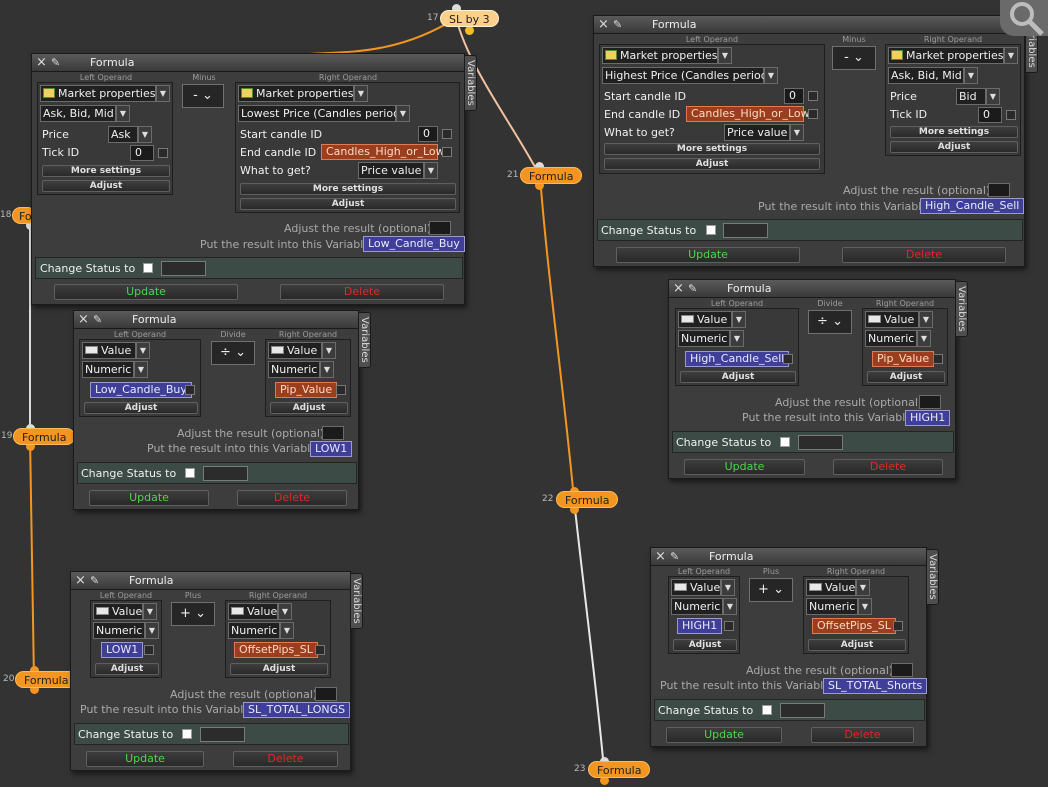 This screenshot has width=1048, height=787. Describe the element at coordinates (875, 686) in the screenshot. I see `result-variable: SL_TOTAL_Shorts` at that location.